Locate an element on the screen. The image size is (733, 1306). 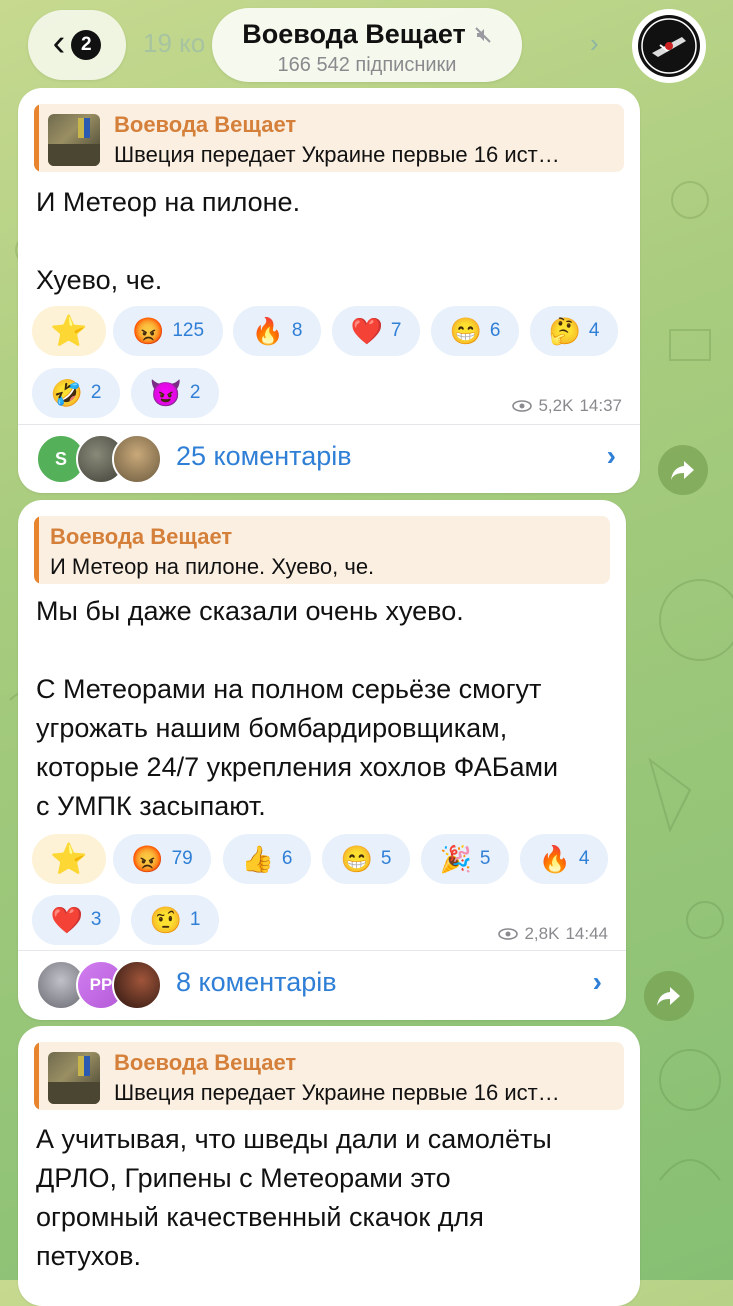
reaction-chip: 🤔 4 is located at coordinates (574, 331).